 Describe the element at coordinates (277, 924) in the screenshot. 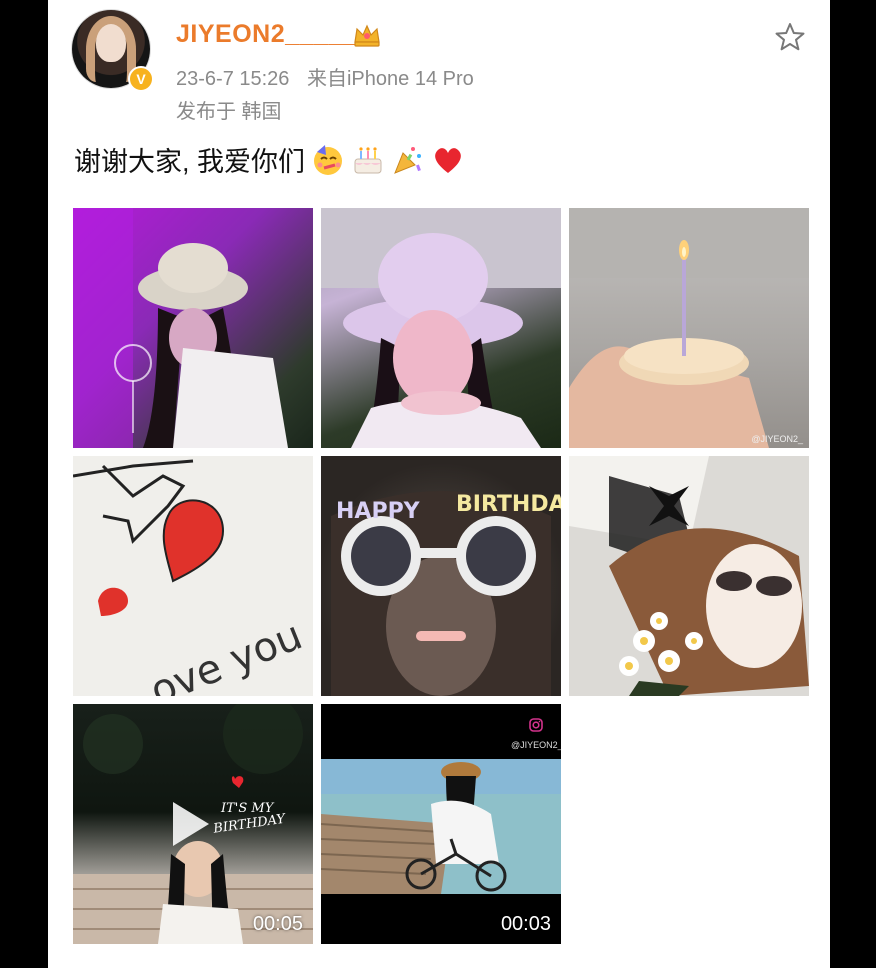

I see `video-duration: 00:05` at that location.